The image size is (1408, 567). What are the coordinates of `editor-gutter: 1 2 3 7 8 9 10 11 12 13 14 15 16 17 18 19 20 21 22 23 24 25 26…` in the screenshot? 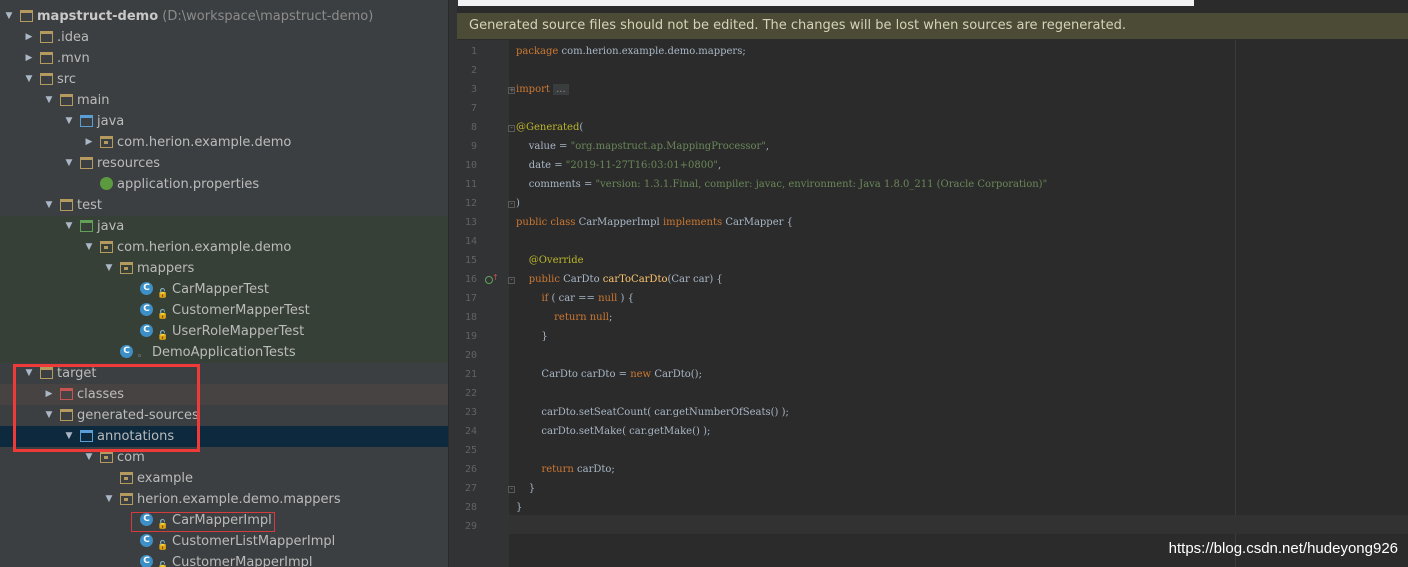 It's located at (483, 303).